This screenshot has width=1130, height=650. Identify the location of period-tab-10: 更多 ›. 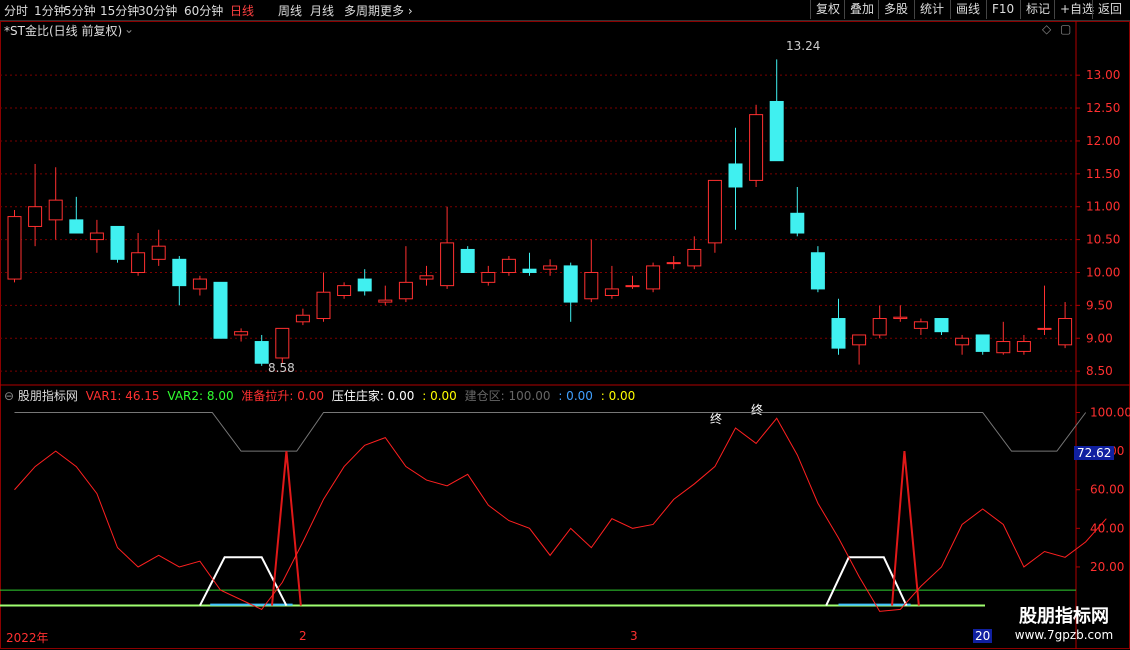
(396, 10).